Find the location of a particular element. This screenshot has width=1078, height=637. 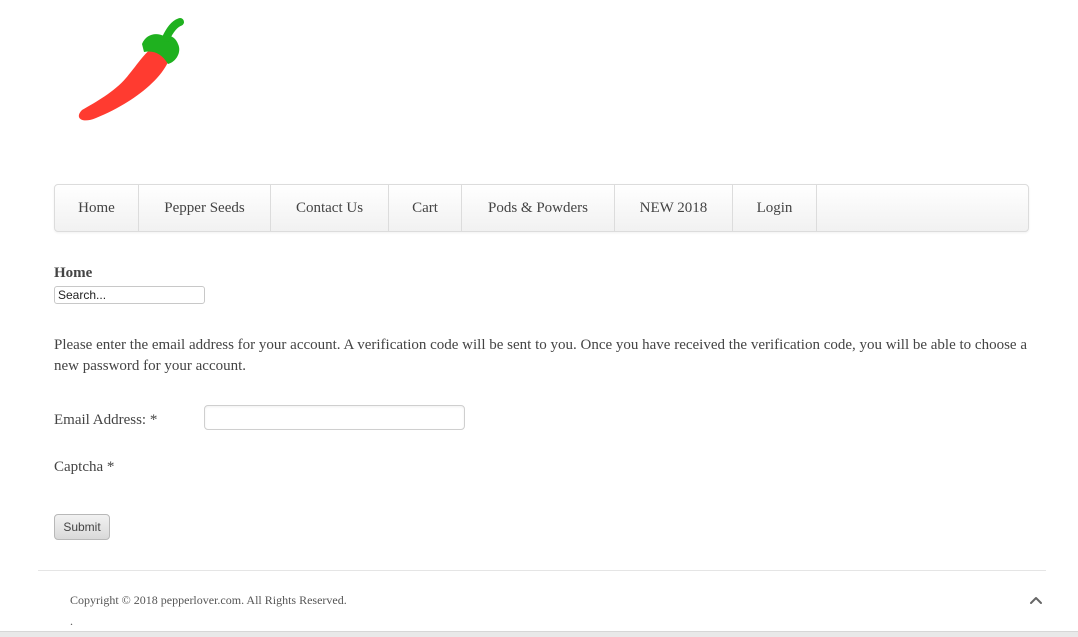

nav-item-label: Home is located at coordinates (96, 207).